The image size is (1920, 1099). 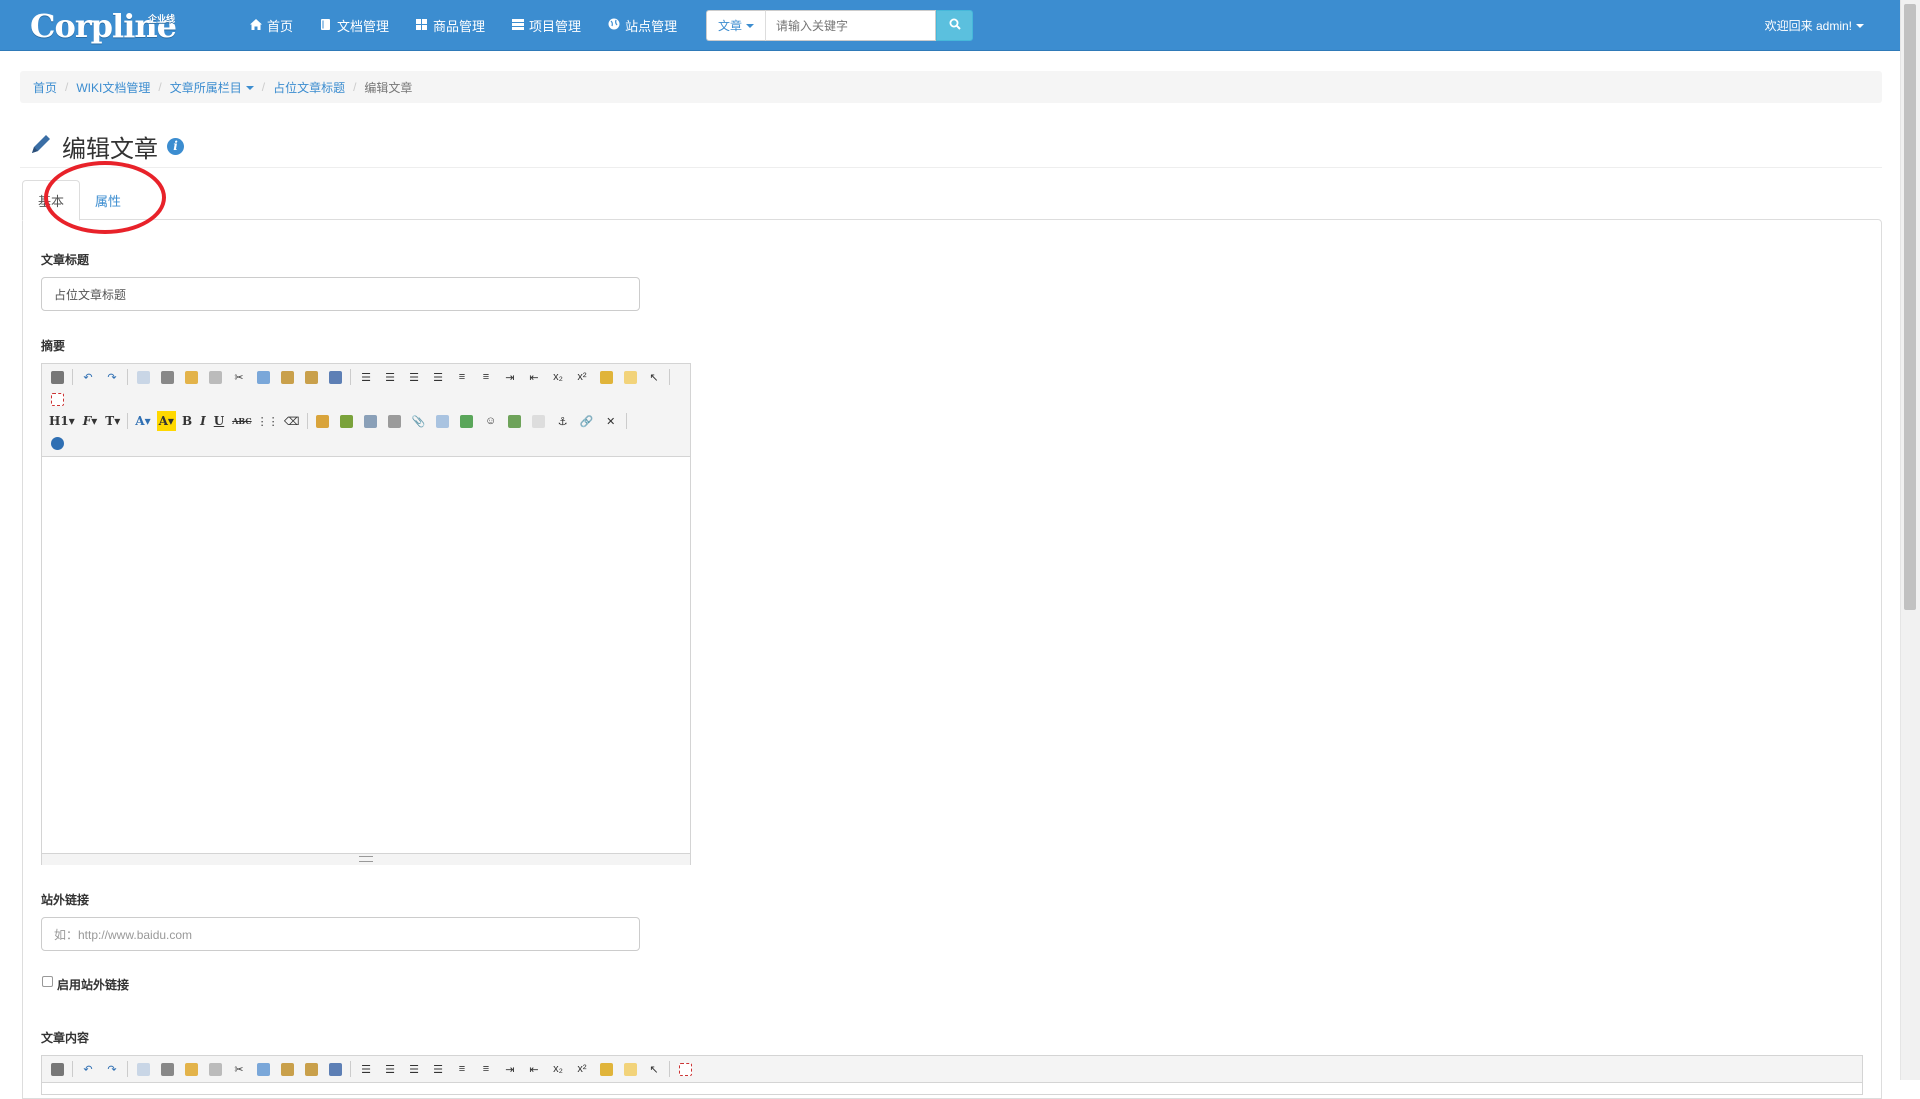 What do you see at coordinates (1814, 25) in the screenshot?
I see `user-menu: 欢迎回来 admin!` at bounding box center [1814, 25].